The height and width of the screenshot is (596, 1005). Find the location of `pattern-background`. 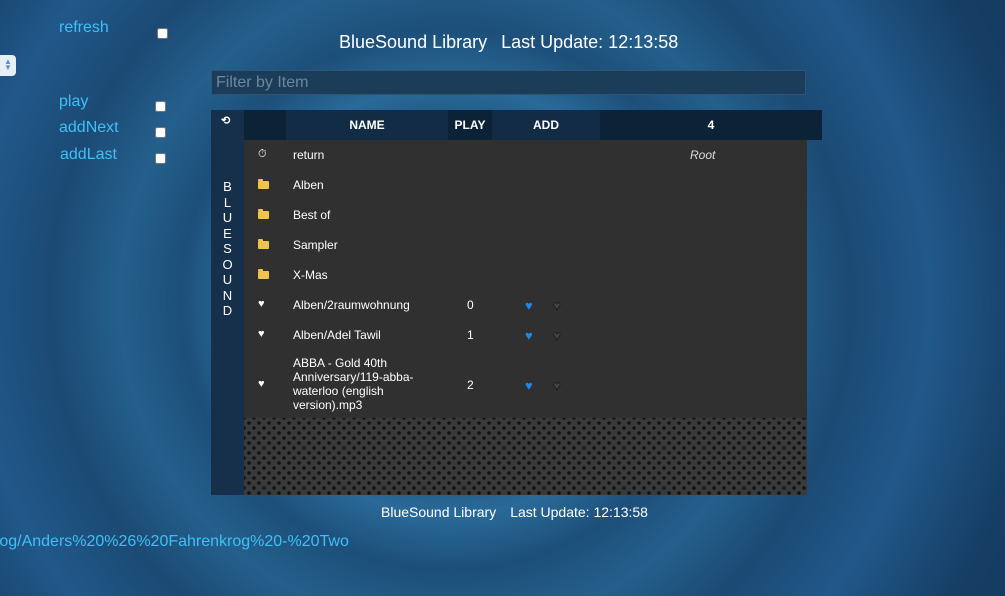

pattern-background is located at coordinates (525, 456).